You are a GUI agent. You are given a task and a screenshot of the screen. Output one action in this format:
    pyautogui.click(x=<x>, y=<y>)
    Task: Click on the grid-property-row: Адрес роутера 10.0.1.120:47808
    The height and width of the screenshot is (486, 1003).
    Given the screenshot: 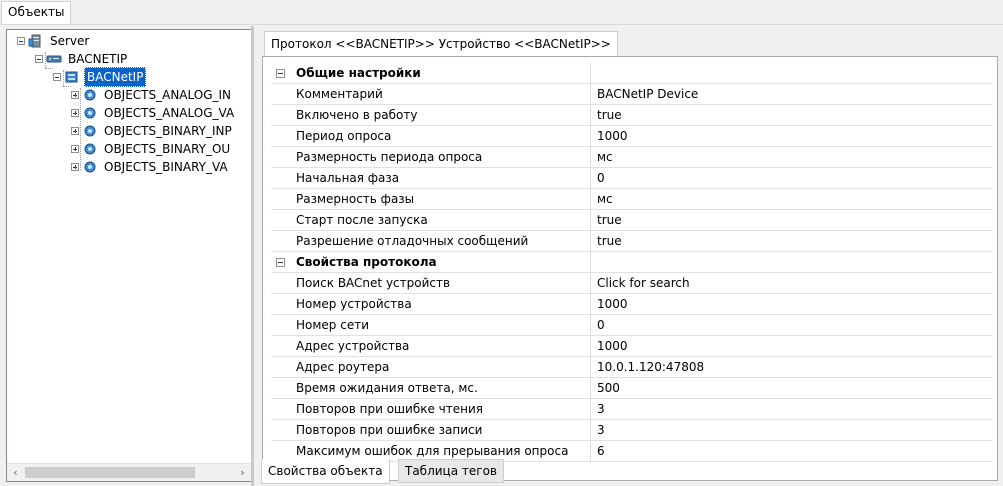 What is the action you would take?
    pyautogui.click(x=631, y=367)
    